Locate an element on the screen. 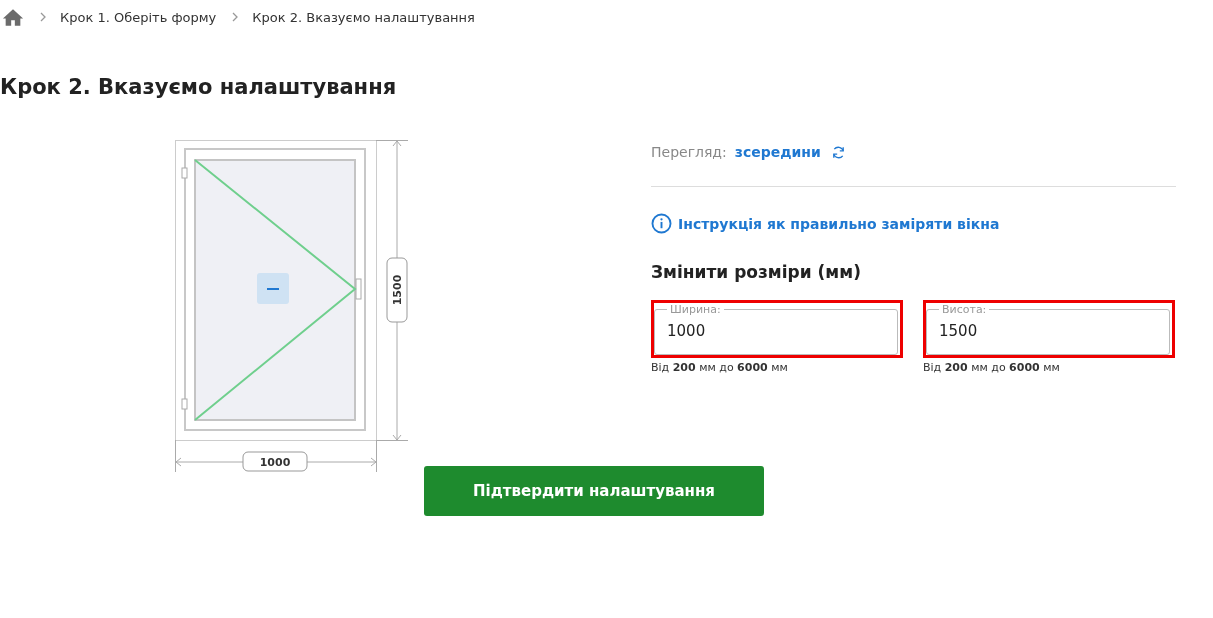 The image size is (1213, 618). breadcrumb-link: Крок 2. Вказуємо налаштування is located at coordinates (363, 17).